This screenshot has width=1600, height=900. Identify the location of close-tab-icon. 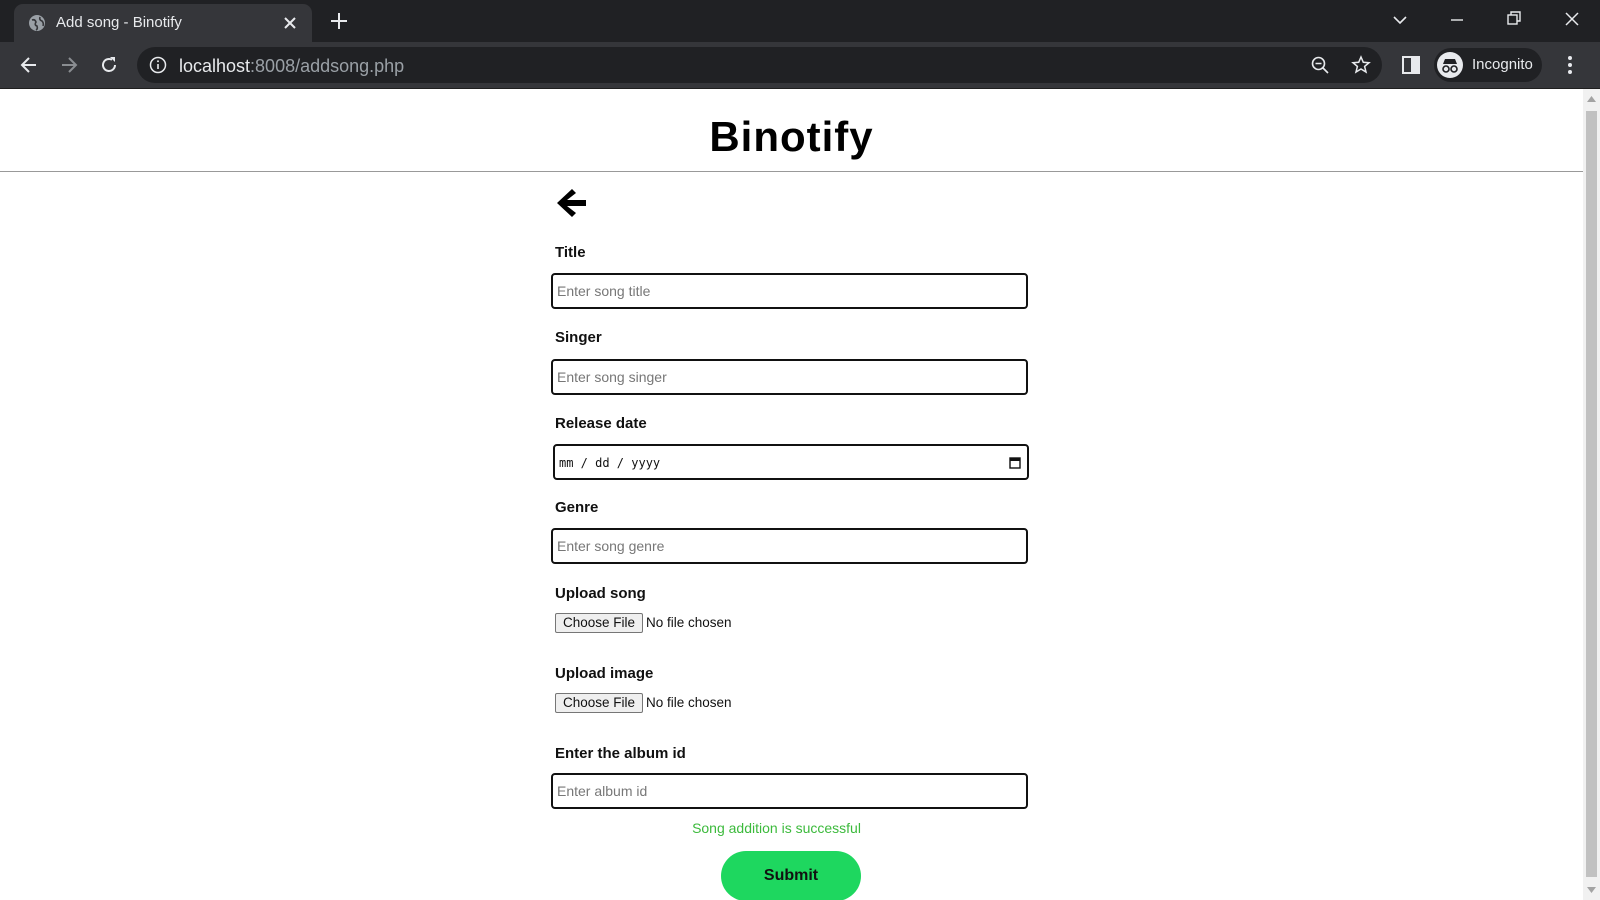
(290, 23).